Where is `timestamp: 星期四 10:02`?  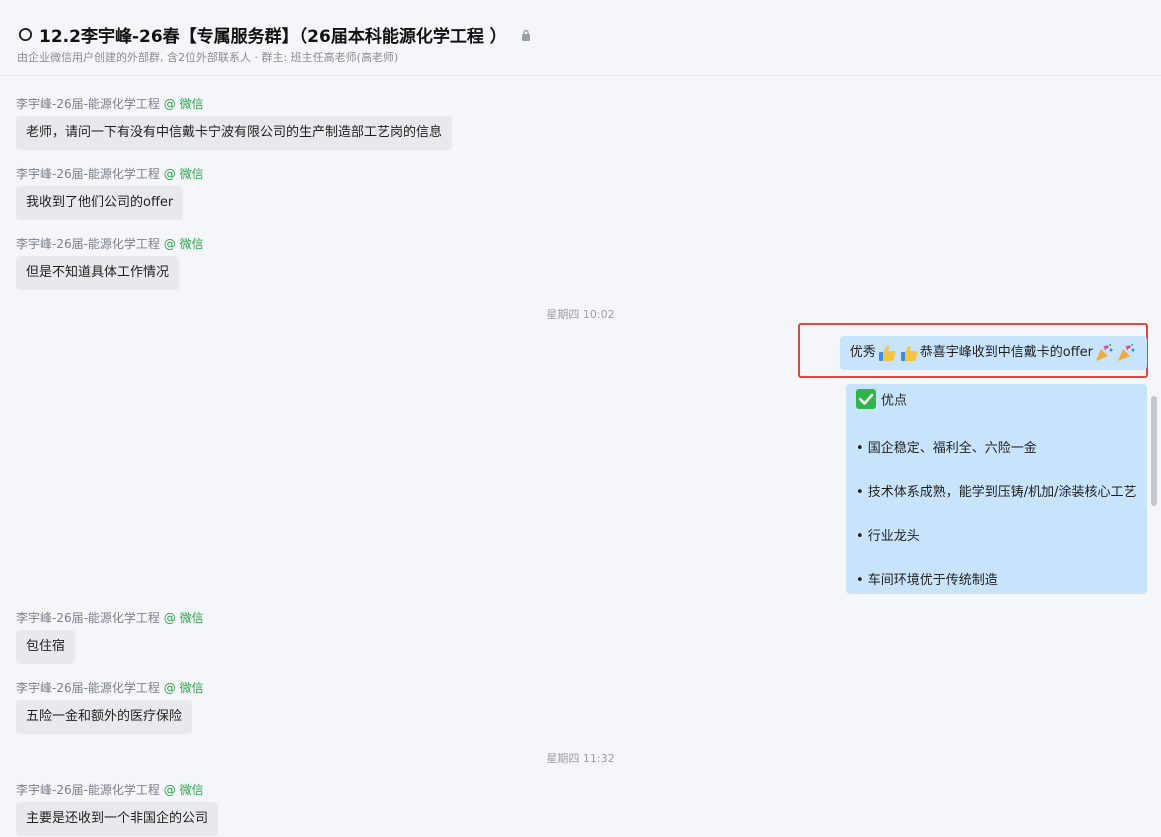
timestamp: 星期四 10:02 is located at coordinates (580, 314).